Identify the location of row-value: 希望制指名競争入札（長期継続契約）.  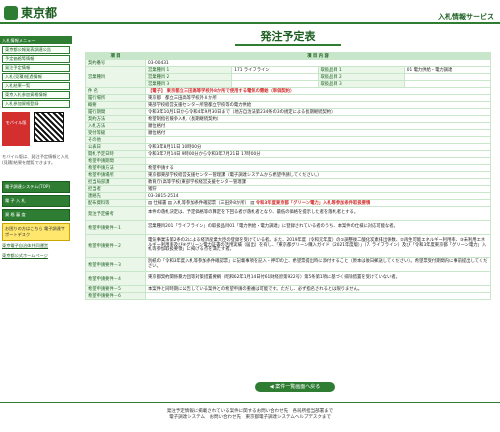
(318, 119).